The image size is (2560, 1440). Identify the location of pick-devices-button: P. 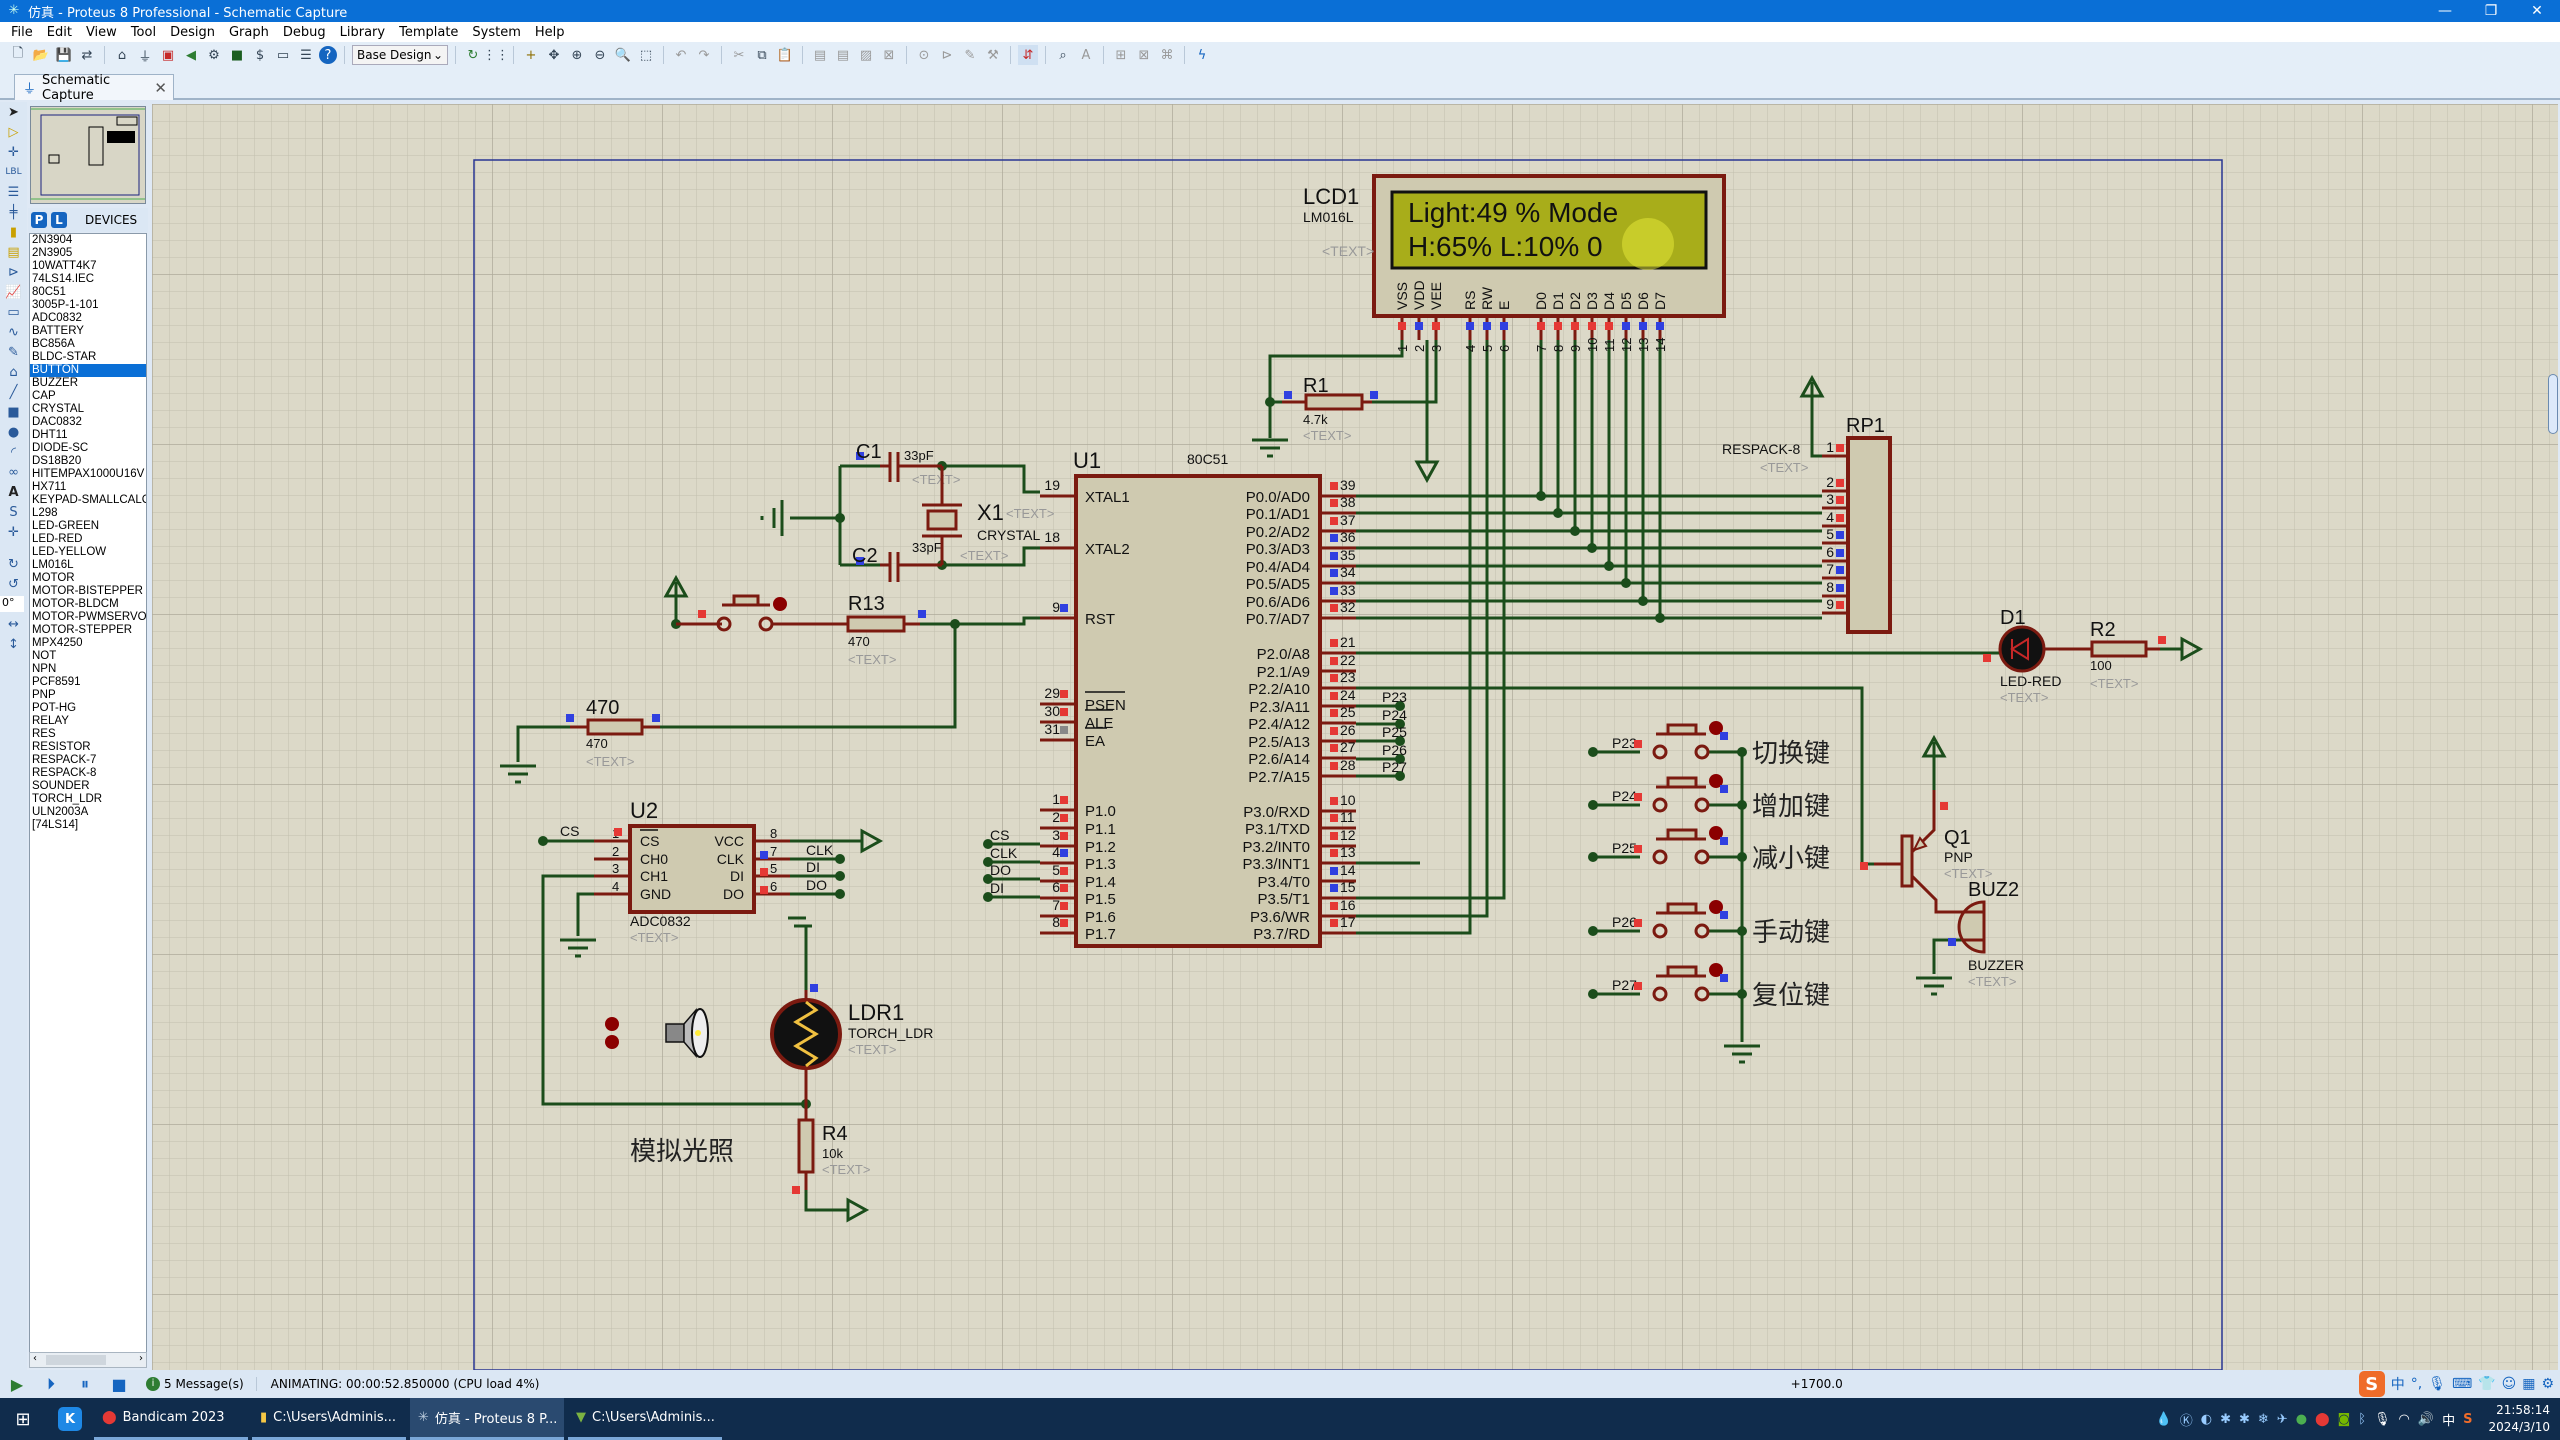
(39, 220).